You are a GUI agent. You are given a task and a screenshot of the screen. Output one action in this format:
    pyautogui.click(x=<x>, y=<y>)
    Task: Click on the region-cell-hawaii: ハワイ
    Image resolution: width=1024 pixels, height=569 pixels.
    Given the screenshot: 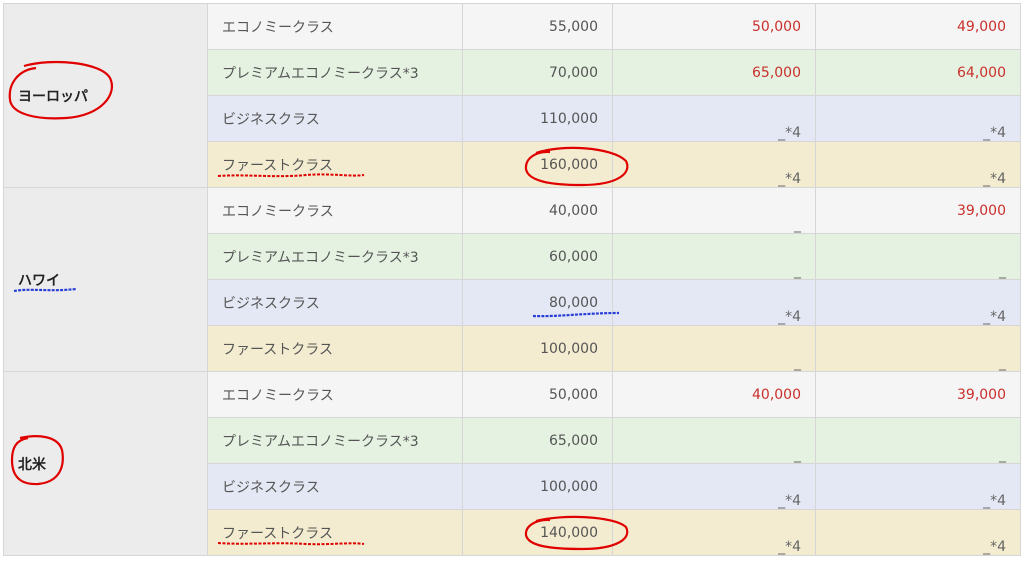 What is the action you would take?
    pyautogui.click(x=105, y=279)
    